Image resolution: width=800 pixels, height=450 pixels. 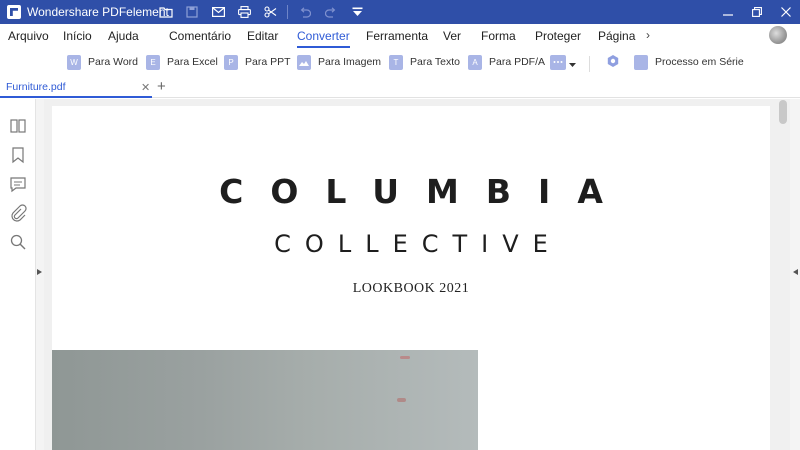 I want to click on to-image-button: Para Imagem, so click(x=339, y=62).